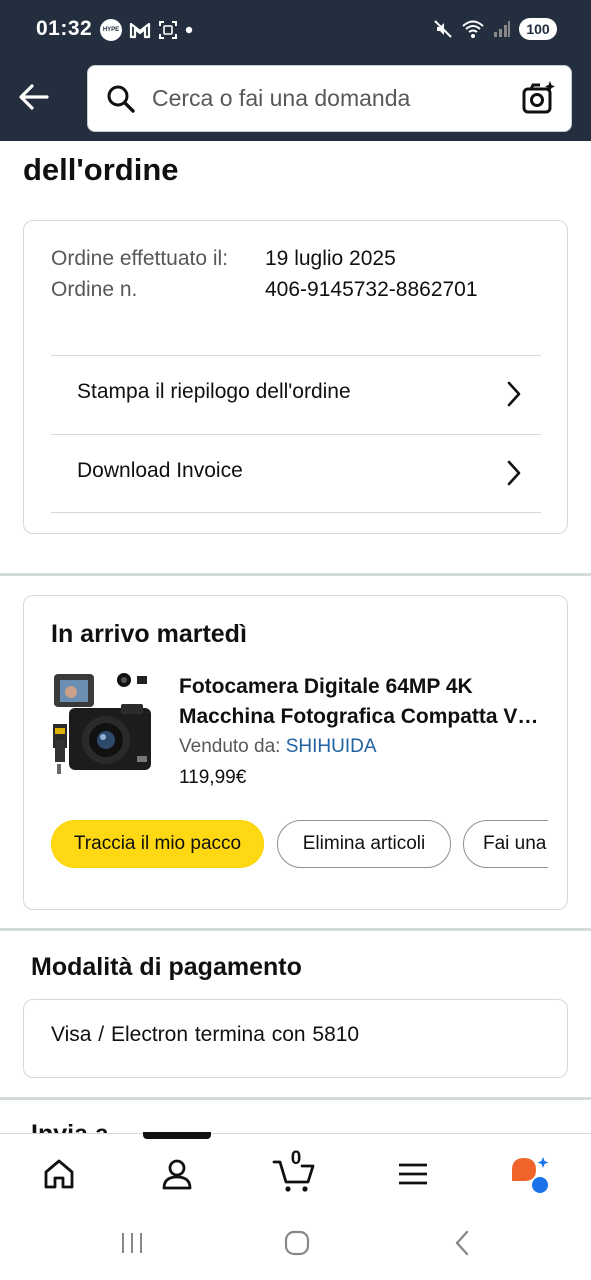 The image size is (591, 1280). I want to click on status-bar: 01:32 HYPE 100, so click(295, 30).